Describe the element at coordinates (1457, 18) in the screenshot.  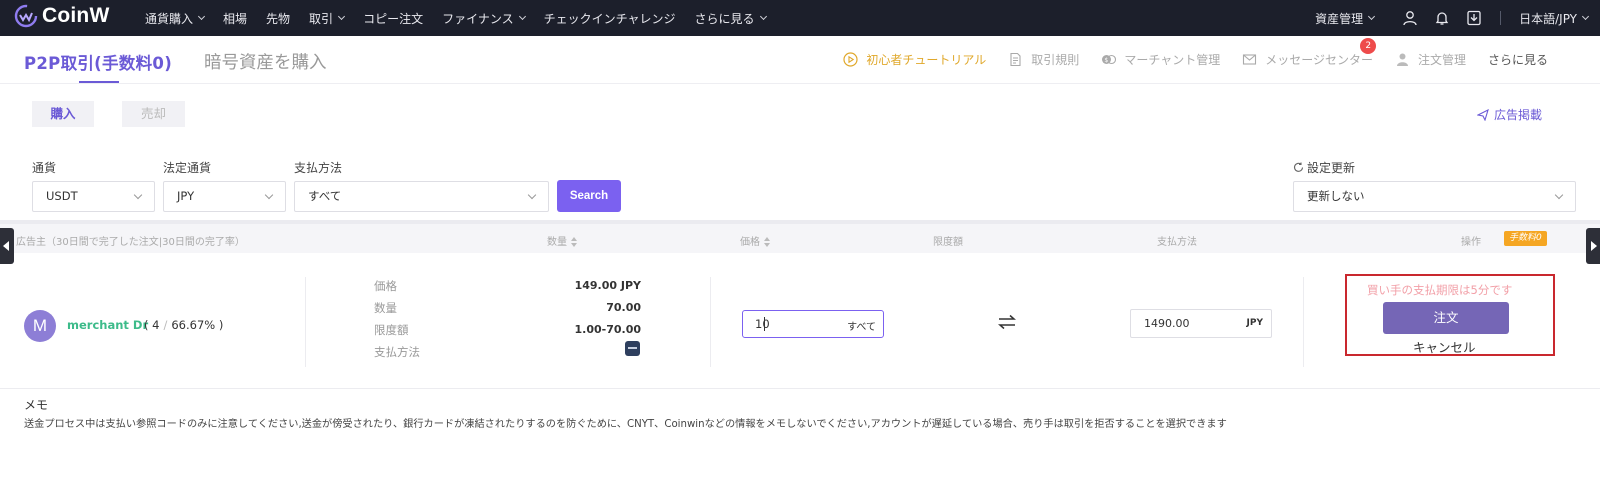
I see `nav-right-group: 資産管理 日本語/JPY` at that location.